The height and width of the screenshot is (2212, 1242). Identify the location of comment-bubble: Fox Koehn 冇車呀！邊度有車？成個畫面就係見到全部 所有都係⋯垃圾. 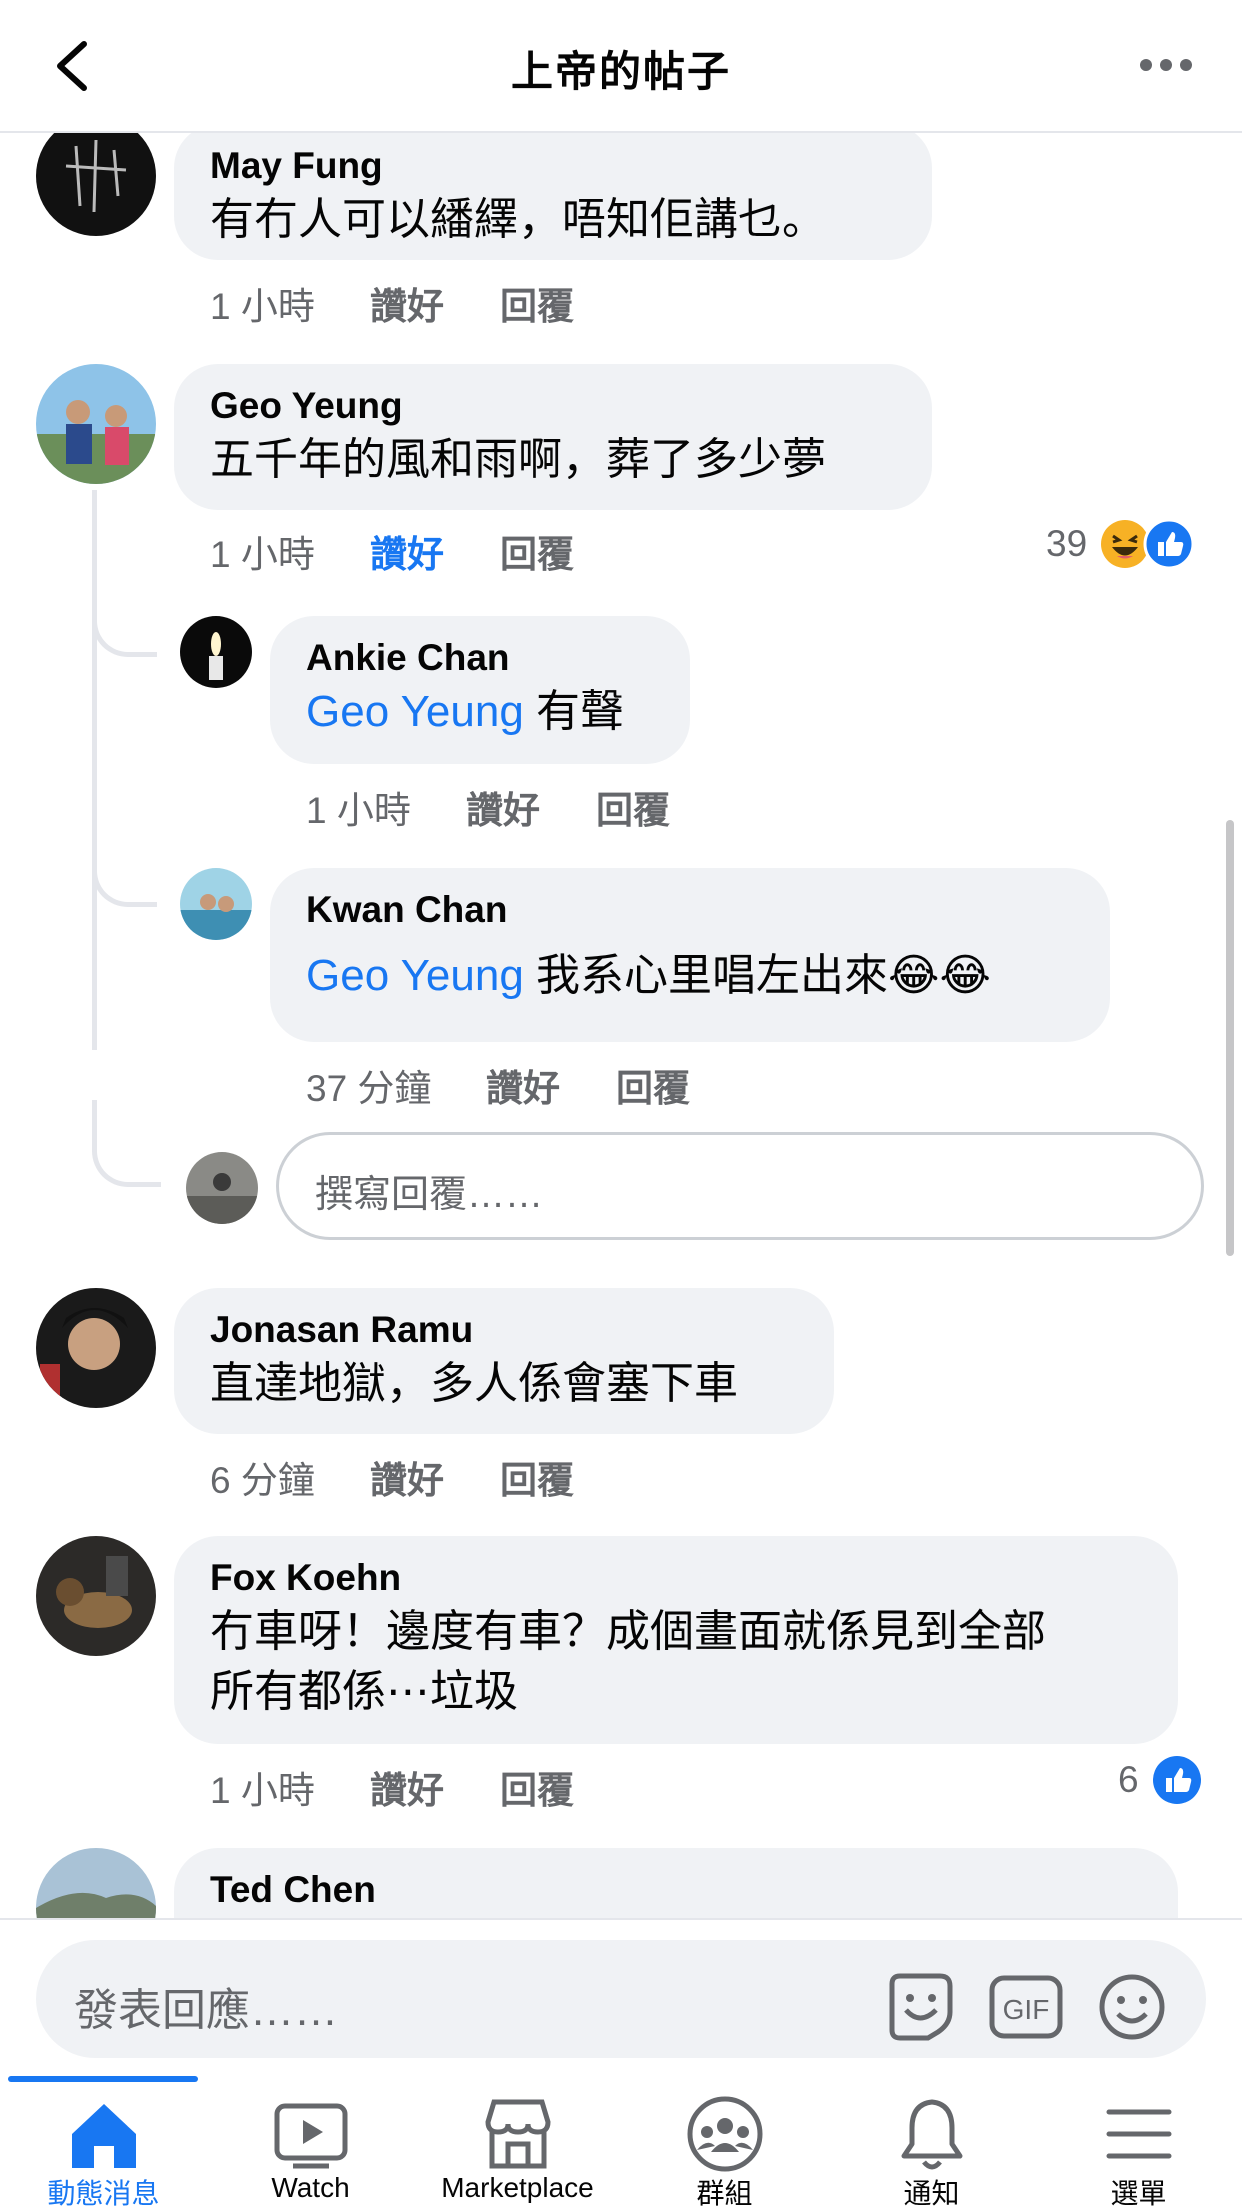
(676, 1640).